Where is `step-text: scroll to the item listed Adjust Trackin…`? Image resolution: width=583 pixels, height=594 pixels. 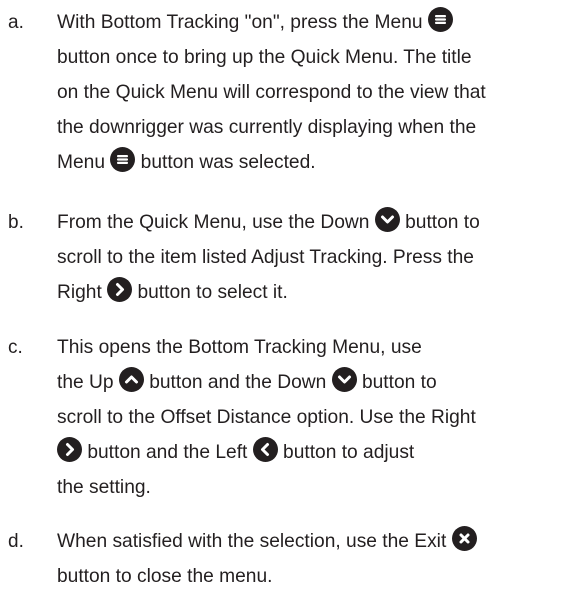
step-text: scroll to the item listed Adjust Trackin… is located at coordinates (265, 257).